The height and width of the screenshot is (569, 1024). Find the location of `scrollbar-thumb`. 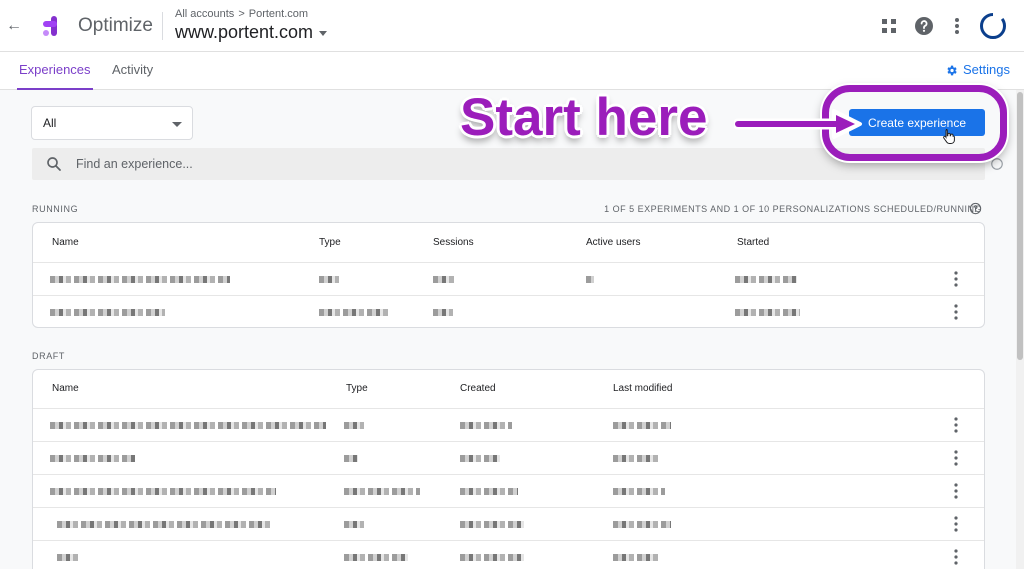

scrollbar-thumb is located at coordinates (1020, 226).